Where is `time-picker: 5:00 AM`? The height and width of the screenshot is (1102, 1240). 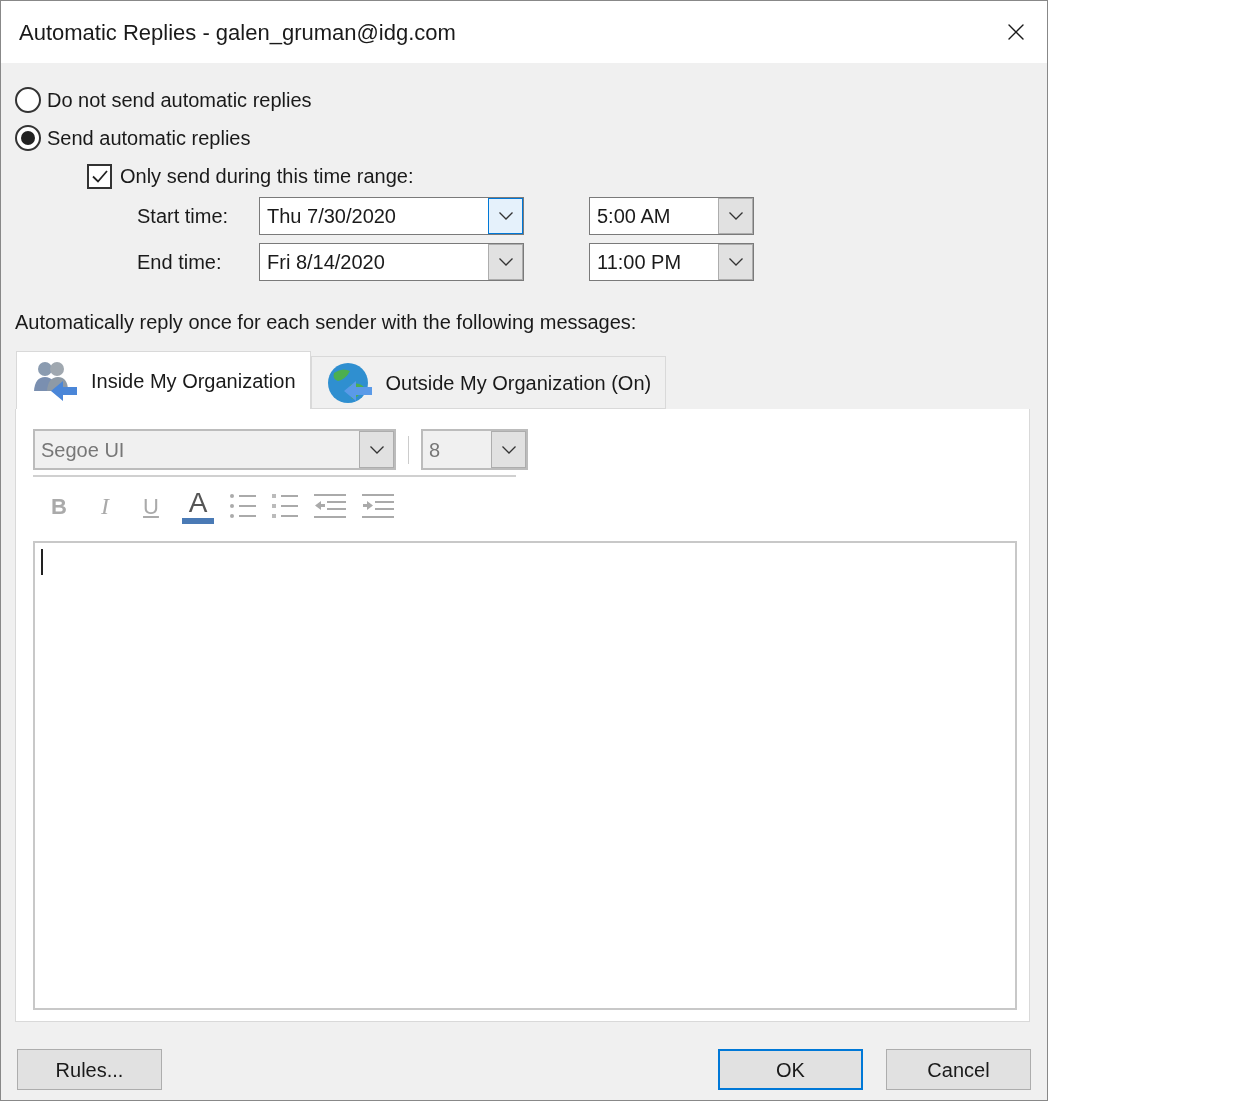 time-picker: 5:00 AM is located at coordinates (671, 216).